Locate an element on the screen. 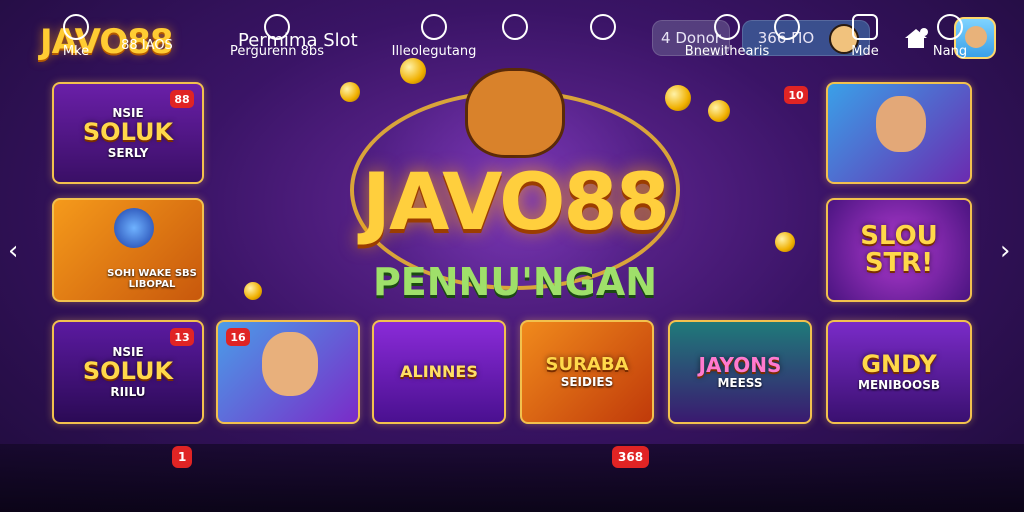  nav-item-pergurenn: Pergurenn 8bs is located at coordinates (277, 36).